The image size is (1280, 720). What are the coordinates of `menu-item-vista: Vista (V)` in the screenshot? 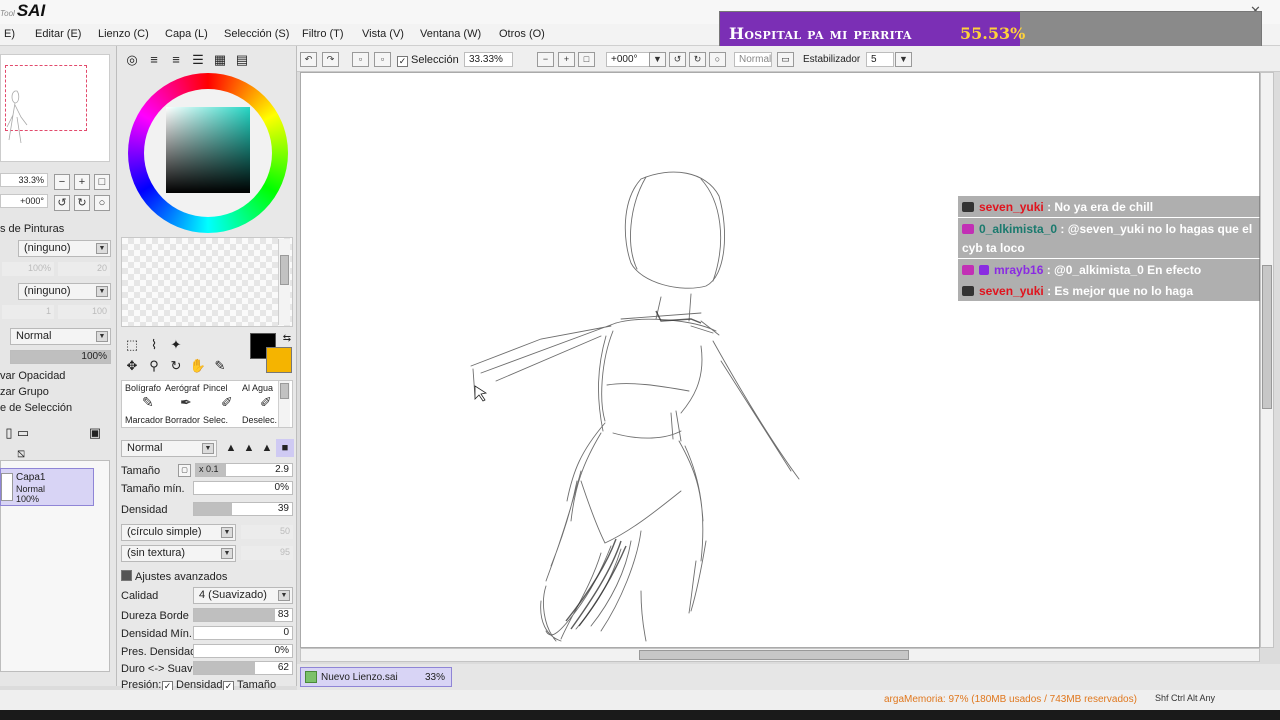 It's located at (383, 34).